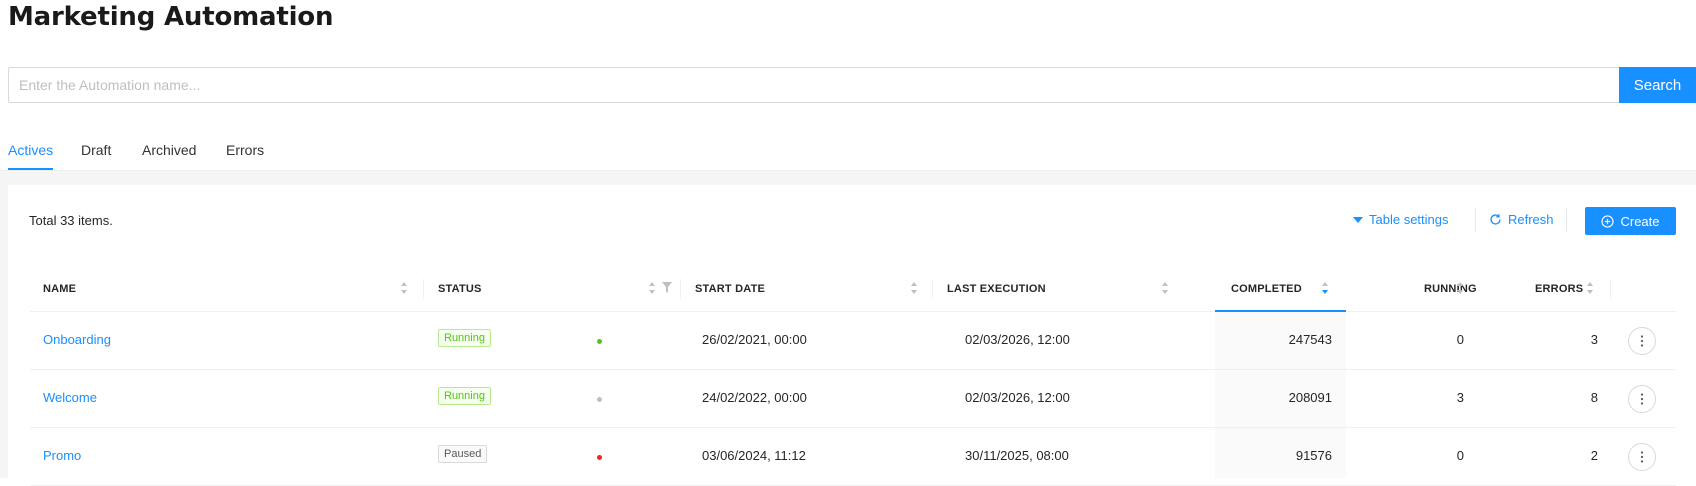 The height and width of the screenshot is (486, 1696). What do you see at coordinates (1594, 397) in the screenshot?
I see `errors-count: 8` at bounding box center [1594, 397].